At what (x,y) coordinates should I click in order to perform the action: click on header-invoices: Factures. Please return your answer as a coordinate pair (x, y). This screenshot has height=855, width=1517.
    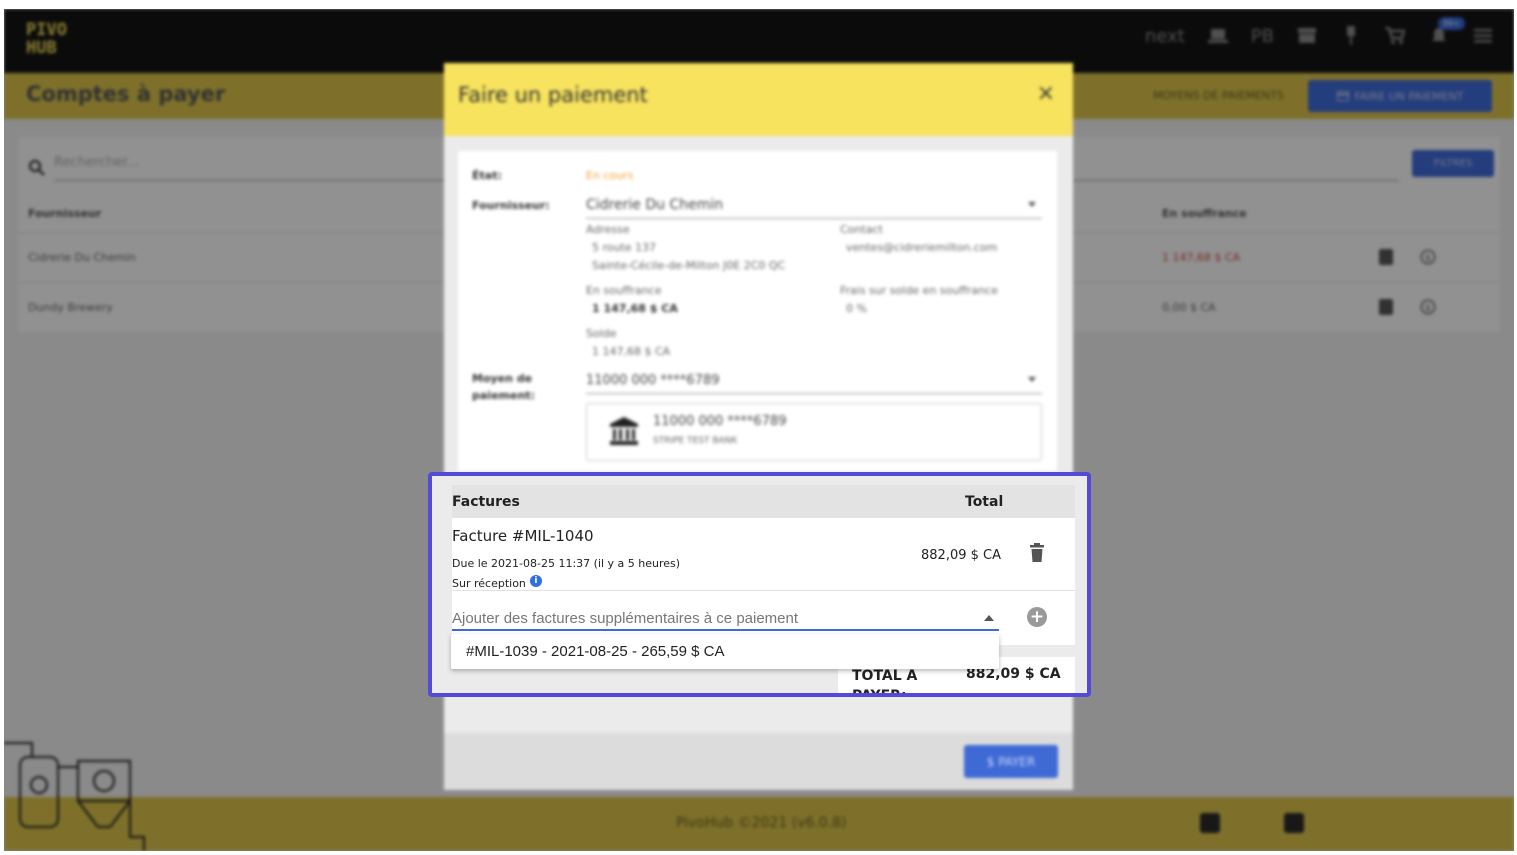
    Looking at the image, I should click on (486, 502).